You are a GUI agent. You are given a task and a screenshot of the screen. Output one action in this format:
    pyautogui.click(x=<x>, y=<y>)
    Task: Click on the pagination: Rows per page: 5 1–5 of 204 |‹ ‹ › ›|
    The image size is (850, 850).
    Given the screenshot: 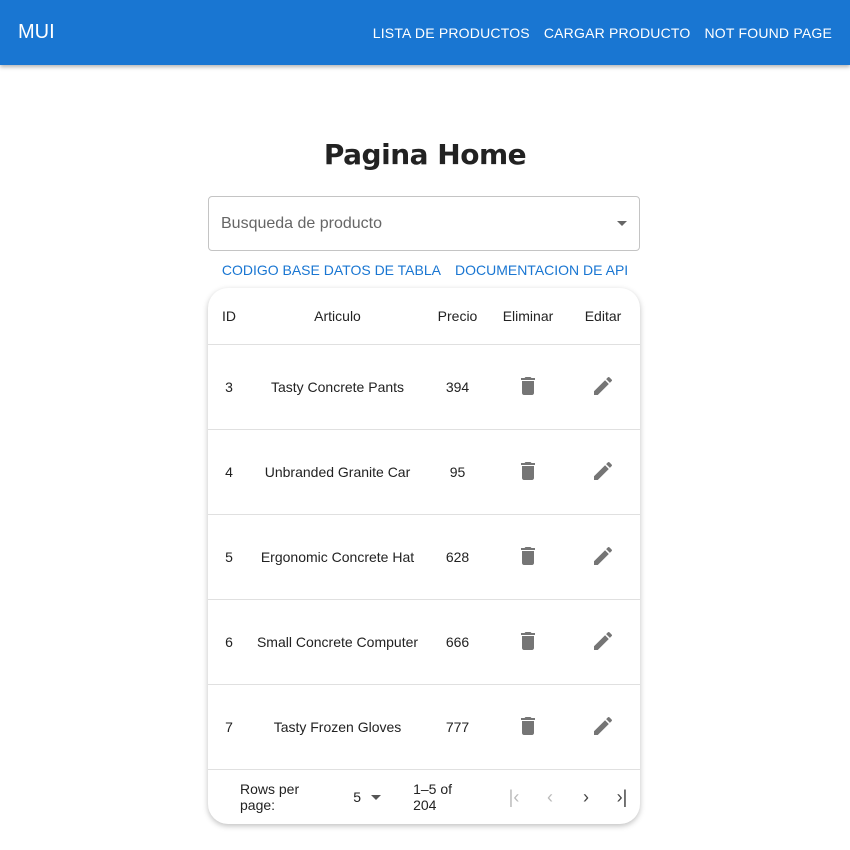 What is the action you would take?
    pyautogui.click(x=424, y=797)
    